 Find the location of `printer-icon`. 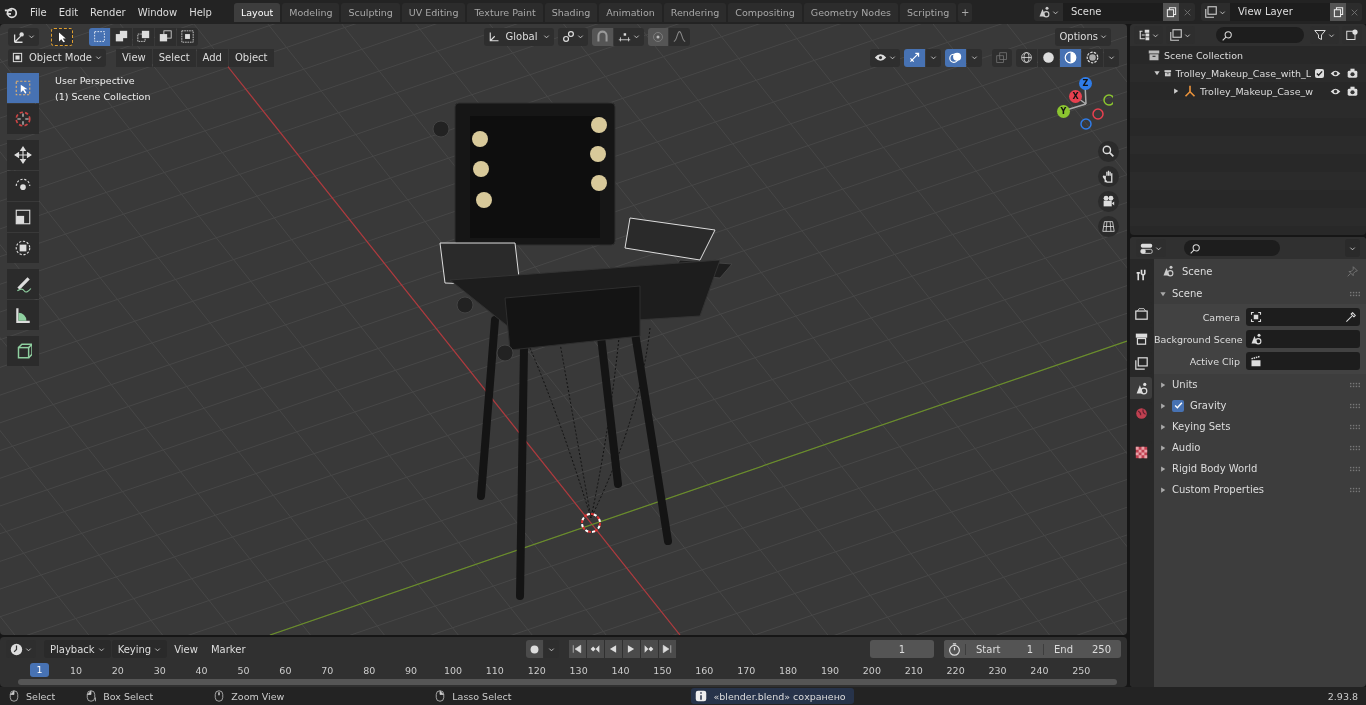

printer-icon is located at coordinates (1141, 338).